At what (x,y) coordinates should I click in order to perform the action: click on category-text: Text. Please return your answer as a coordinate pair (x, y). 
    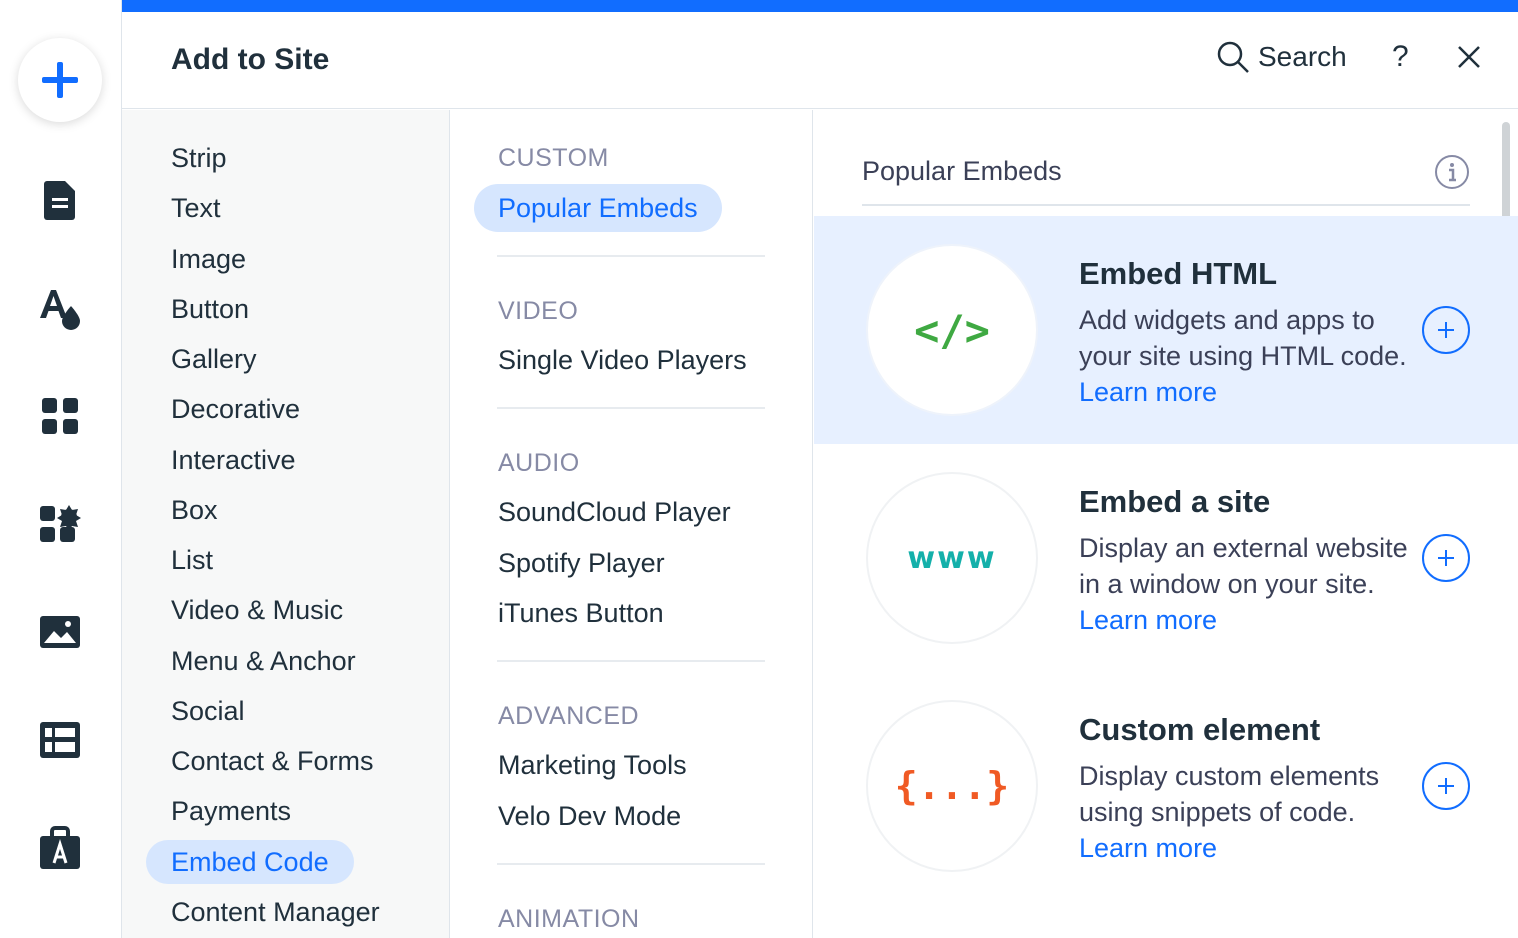
    Looking at the image, I should click on (196, 208).